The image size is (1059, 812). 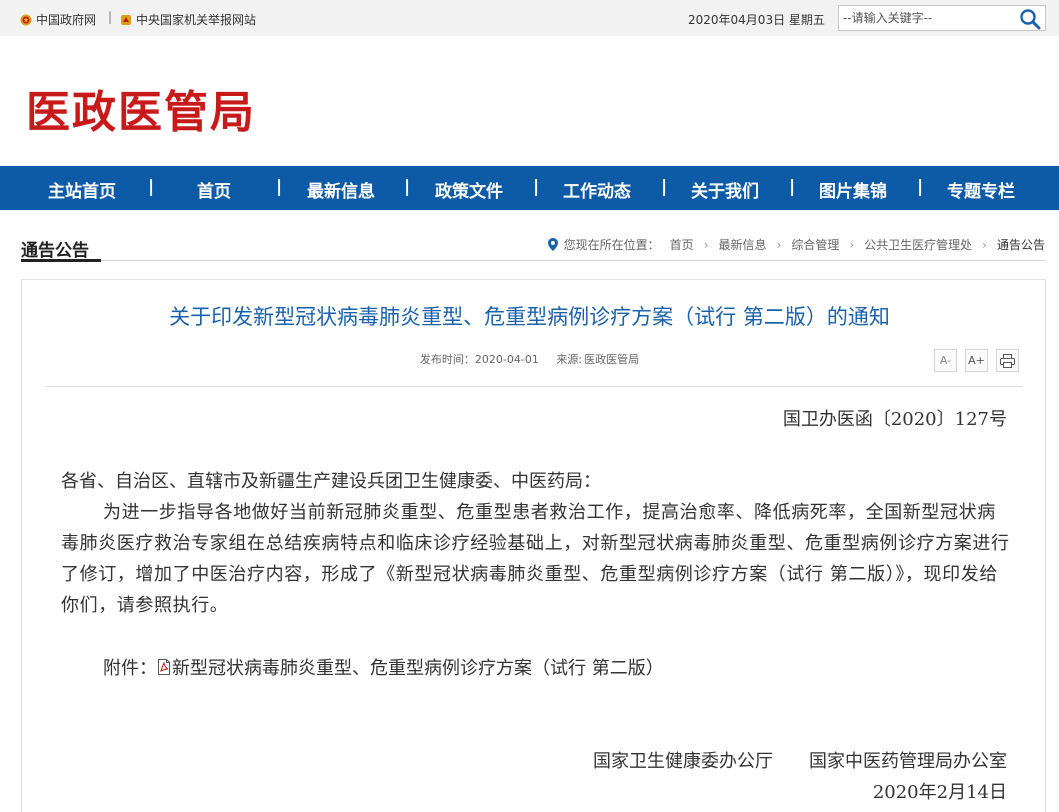 What do you see at coordinates (682, 244) in the screenshot?
I see `breadcrumb-item-home: 首页` at bounding box center [682, 244].